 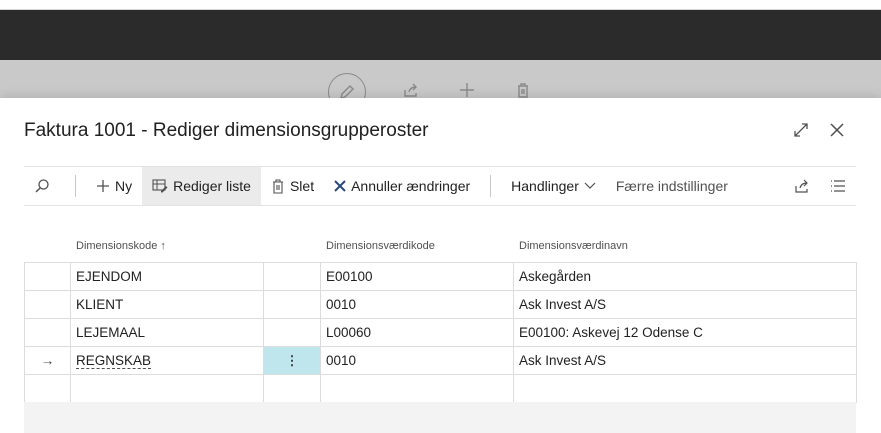 What do you see at coordinates (417, 388) in the screenshot?
I see `dimension-value-code-cell` at bounding box center [417, 388].